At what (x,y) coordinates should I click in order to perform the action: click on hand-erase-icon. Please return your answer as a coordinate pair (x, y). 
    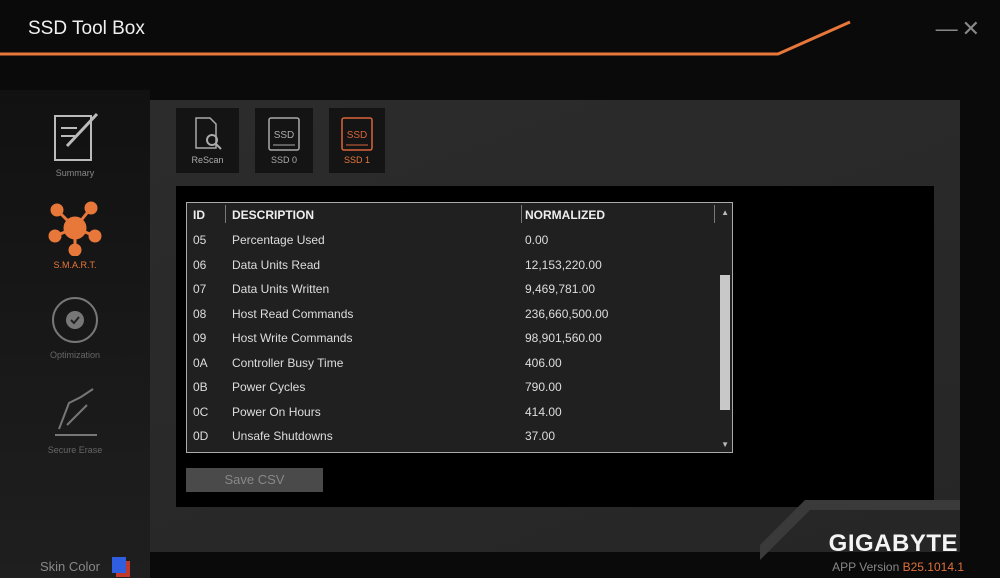
    Looking at the image, I should click on (76, 412).